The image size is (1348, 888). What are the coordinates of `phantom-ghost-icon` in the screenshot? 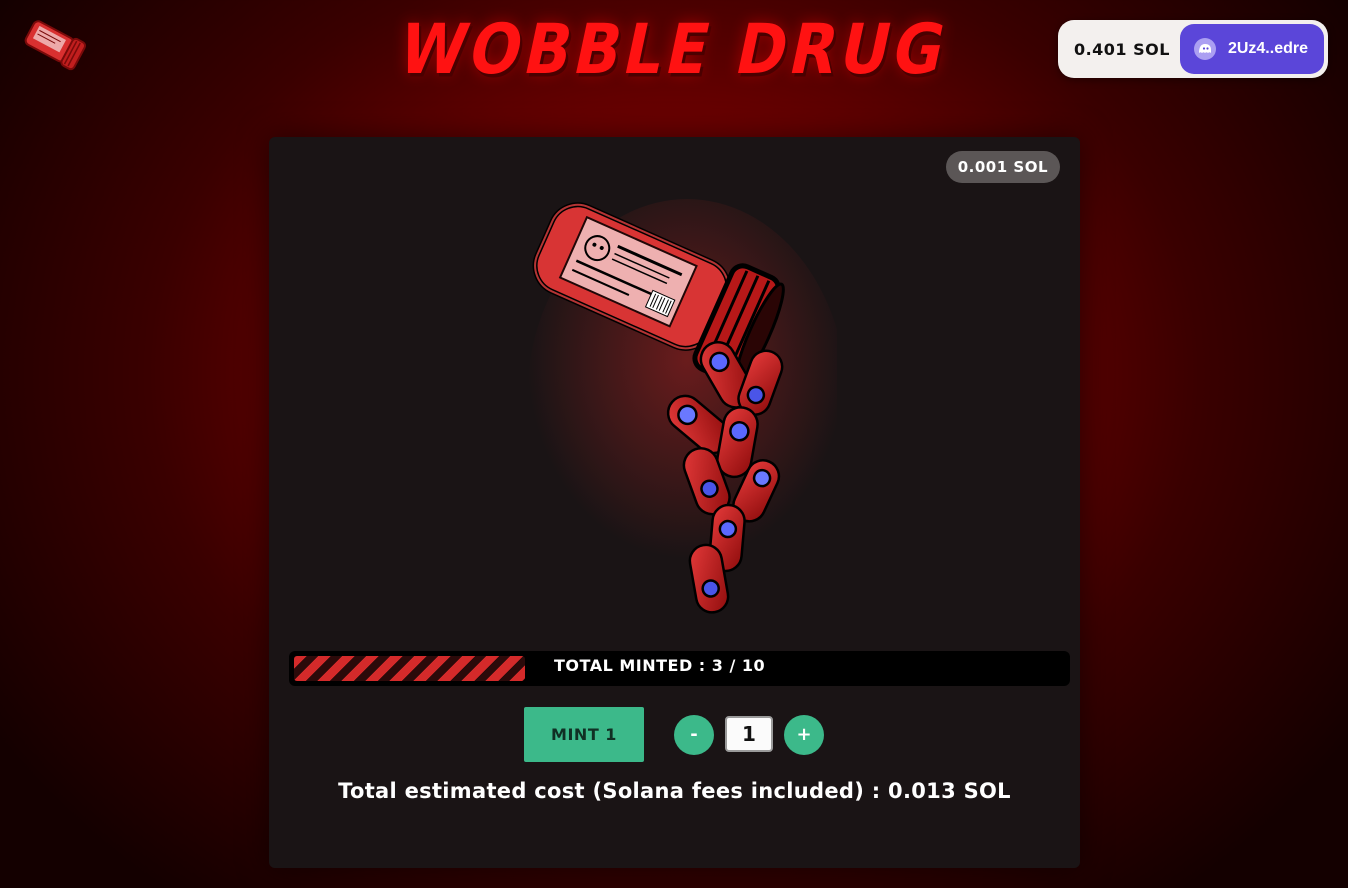 It's located at (1204, 49).